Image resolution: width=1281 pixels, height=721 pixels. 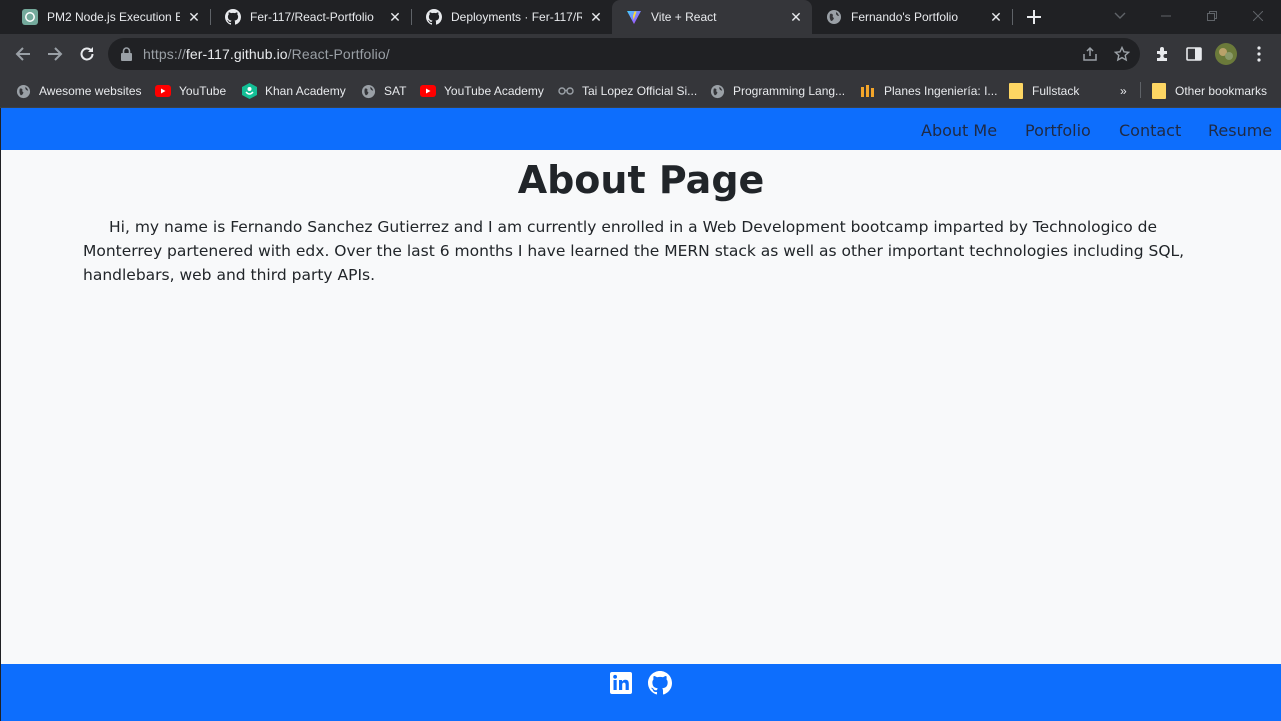 What do you see at coordinates (1258, 16) in the screenshot?
I see `window-close-icon` at bounding box center [1258, 16].